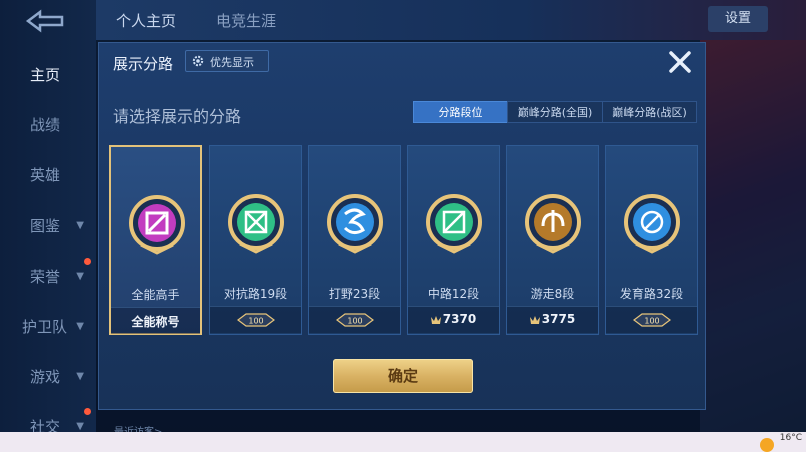  What do you see at coordinates (157, 225) in the screenshot?
I see `all-round-emblem-icon` at bounding box center [157, 225].